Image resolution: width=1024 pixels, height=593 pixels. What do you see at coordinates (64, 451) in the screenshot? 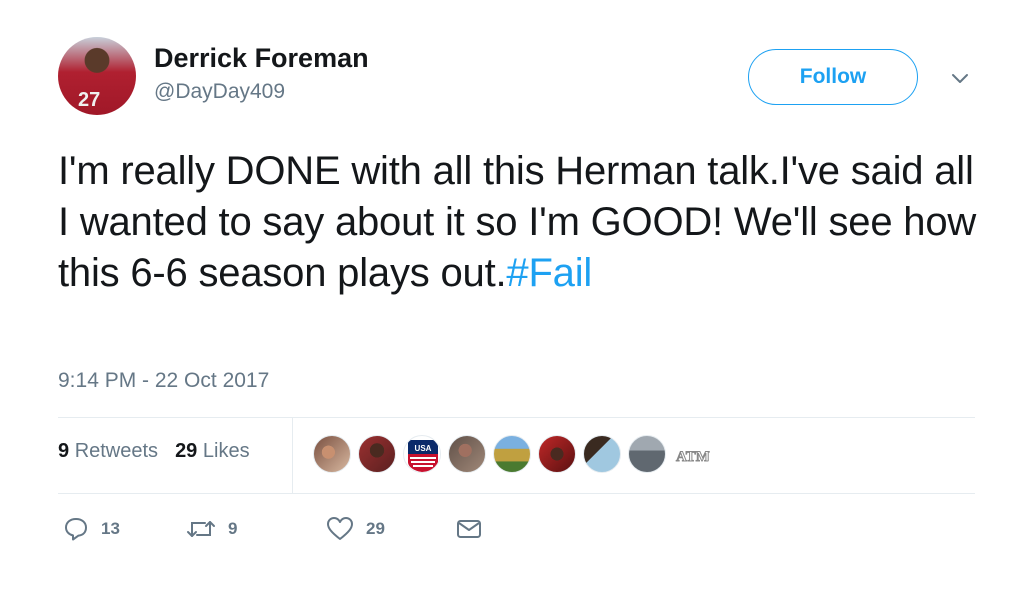
I see `retweets-count: 9` at bounding box center [64, 451].